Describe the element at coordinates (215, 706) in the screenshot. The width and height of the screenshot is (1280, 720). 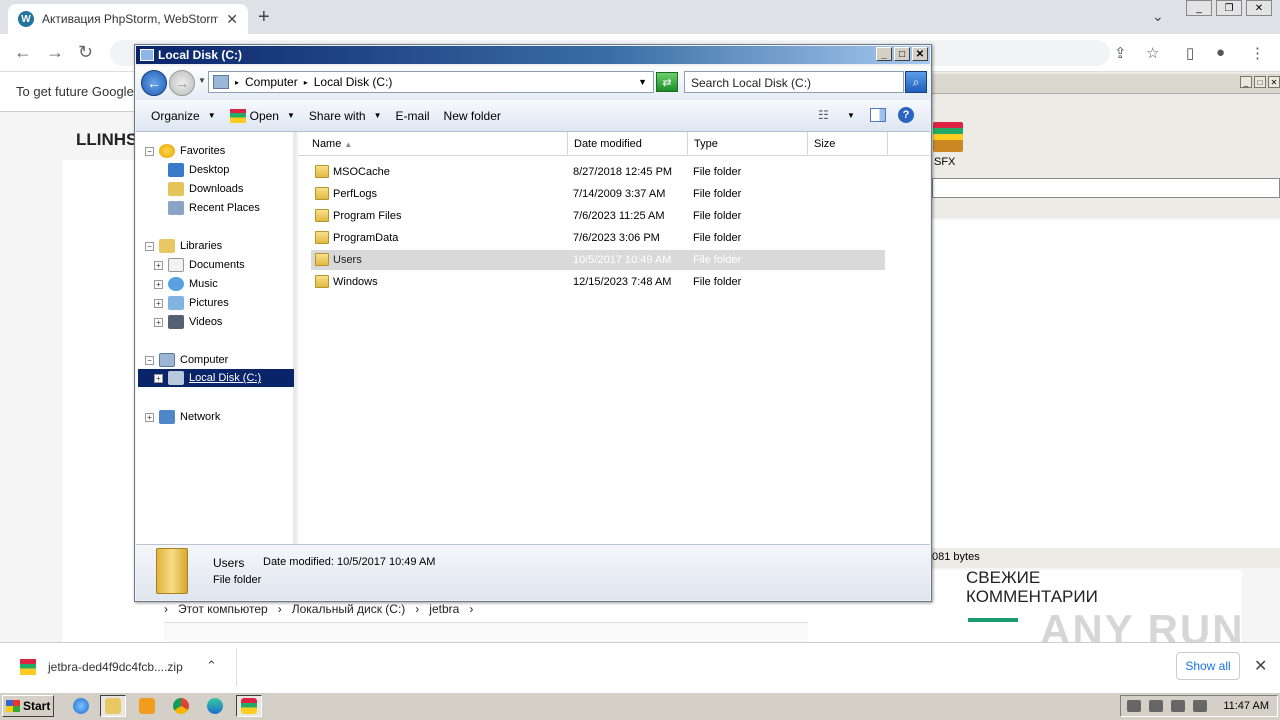
I see `taskbar-edge` at that location.